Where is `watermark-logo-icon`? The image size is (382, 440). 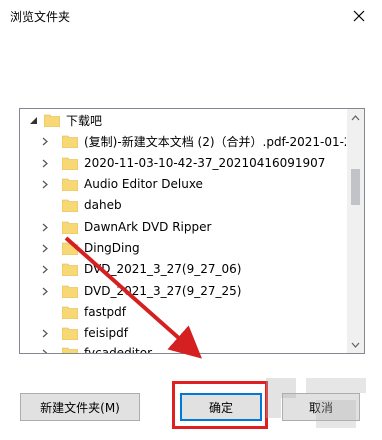 watermark-logo-icon is located at coordinates (316, 403).